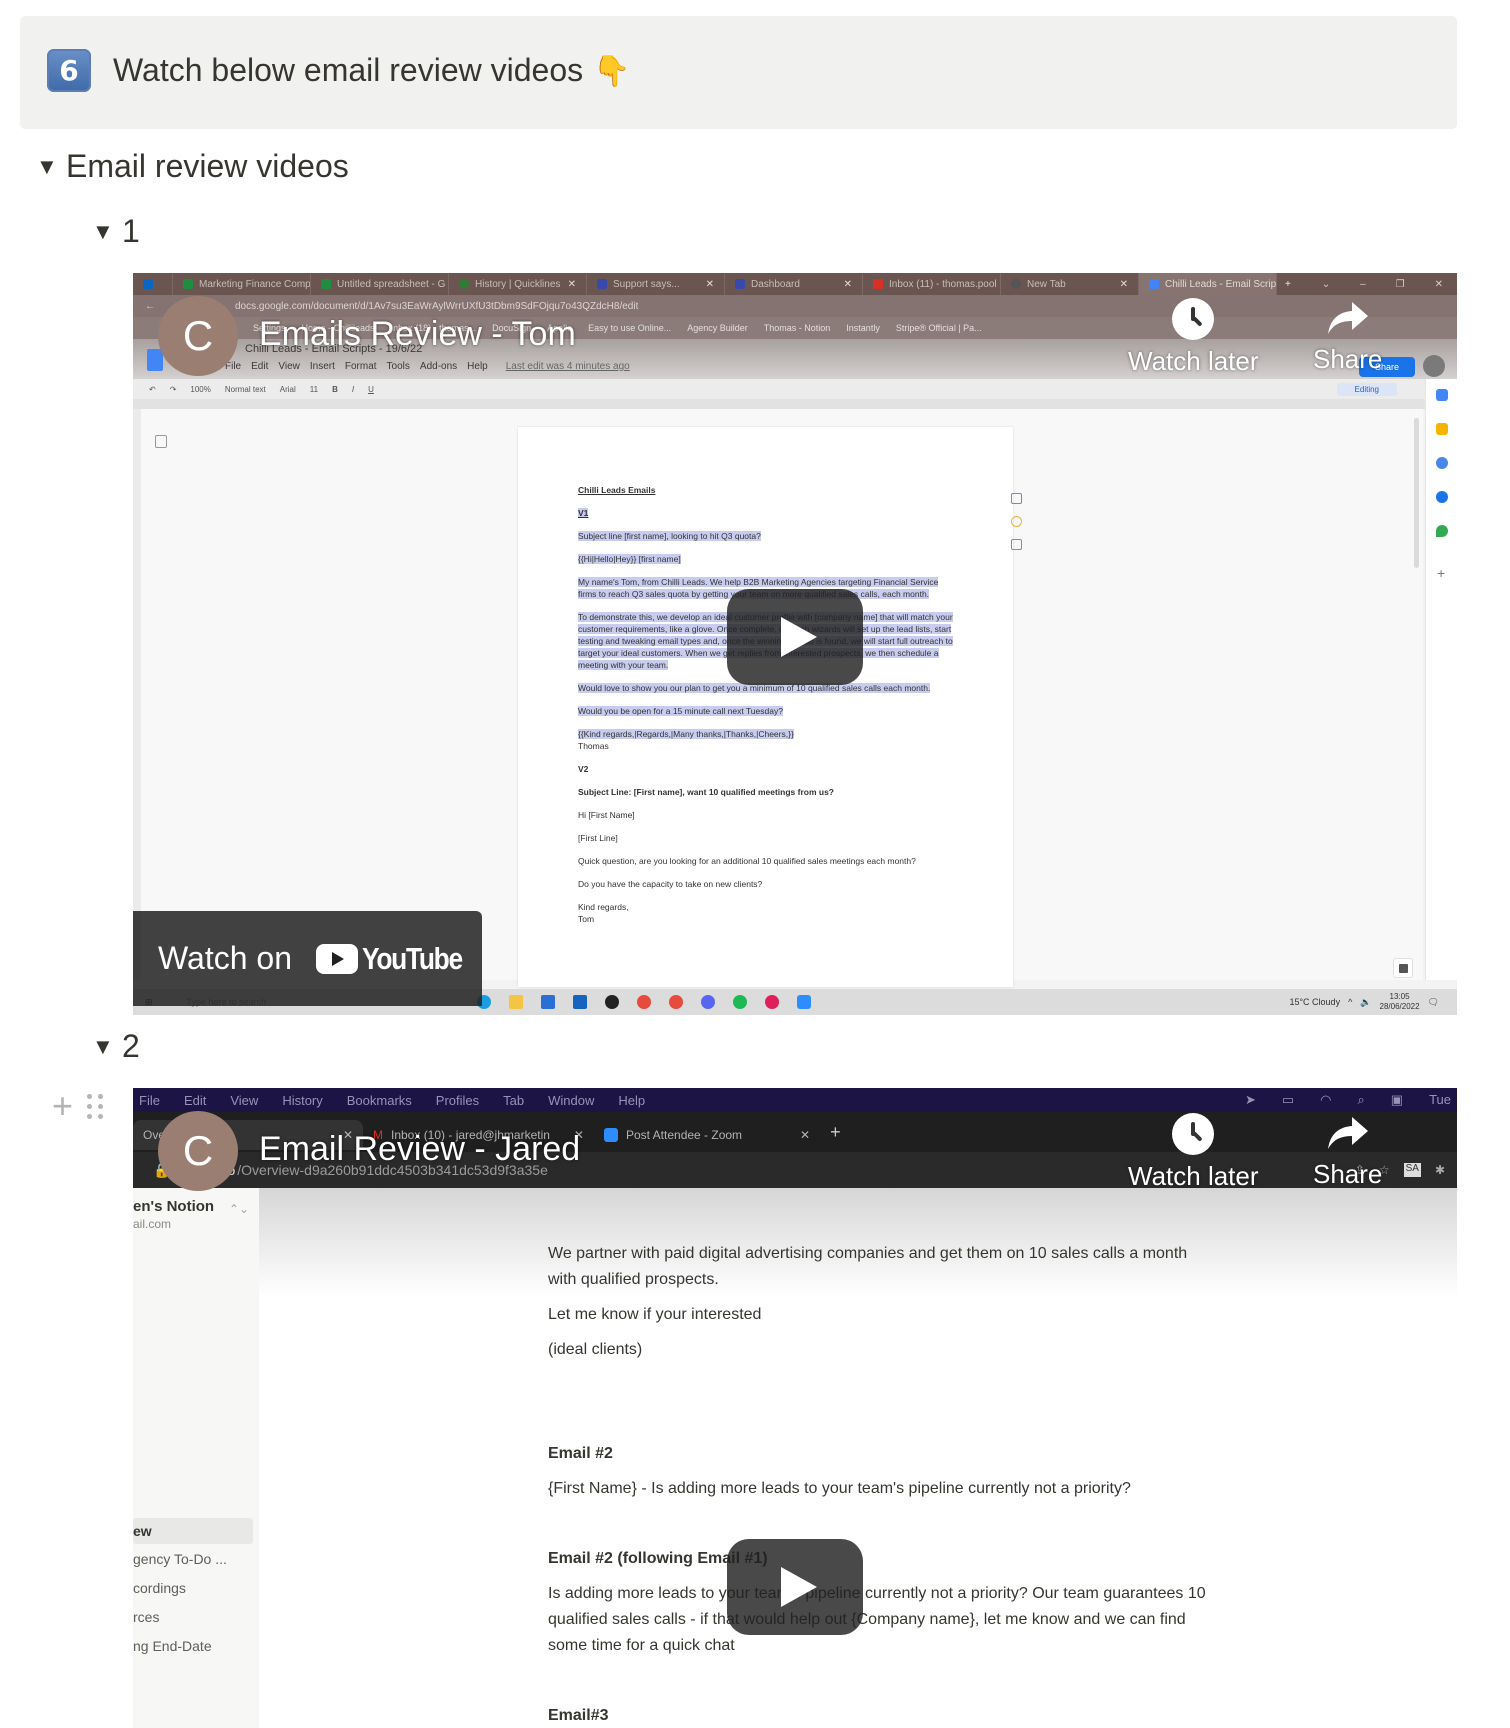 Image resolution: width=1510 pixels, height=1728 pixels. Describe the element at coordinates (326, 284) in the screenshot. I see `sheets-icon` at that location.